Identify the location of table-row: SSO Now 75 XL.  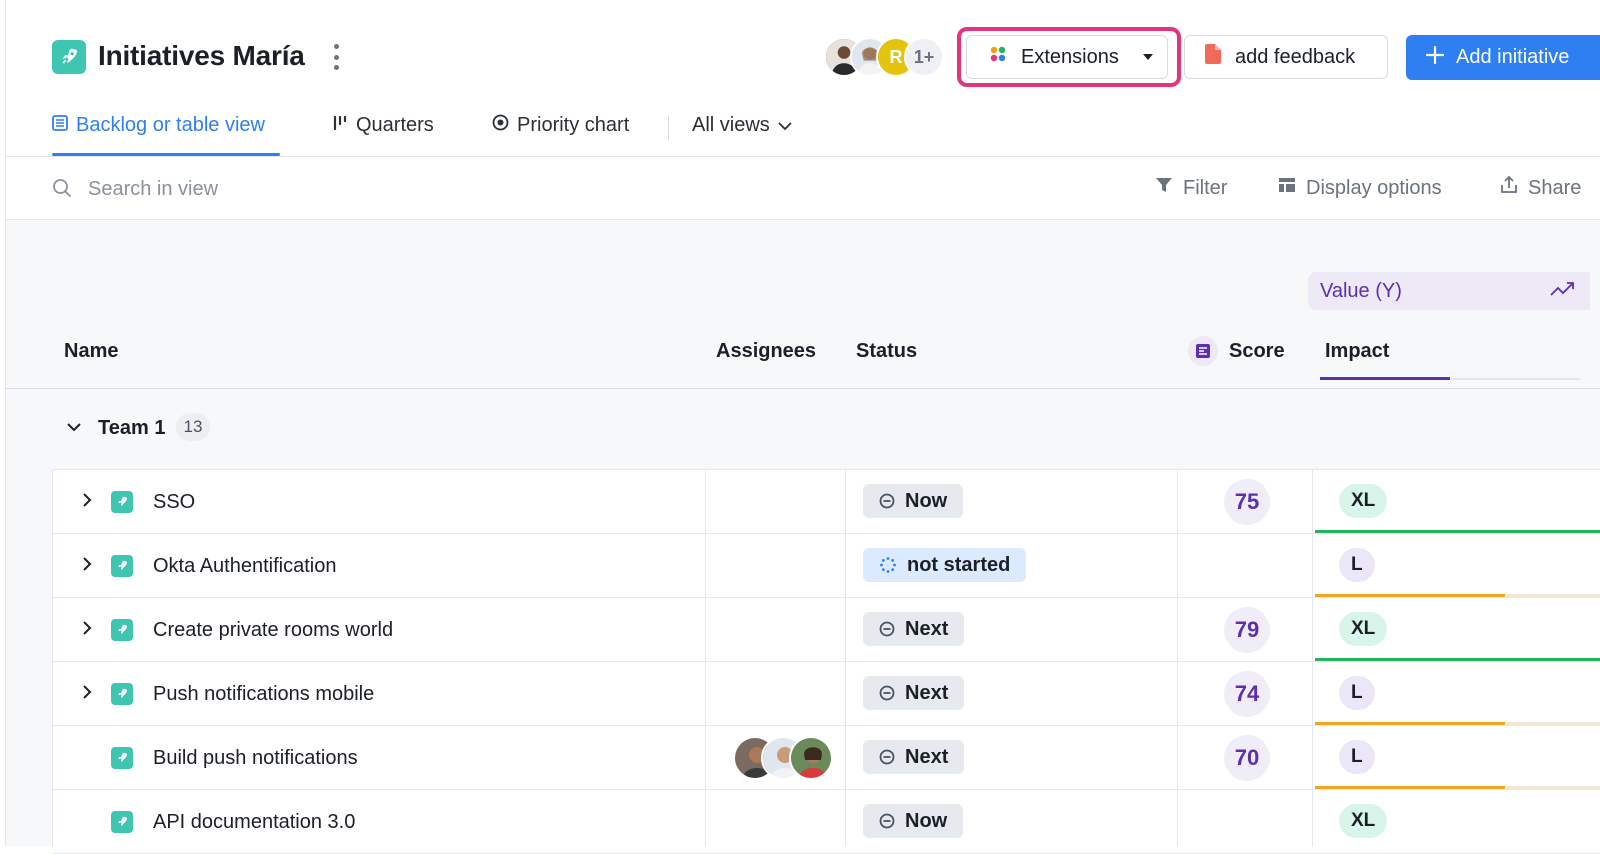
(826, 502).